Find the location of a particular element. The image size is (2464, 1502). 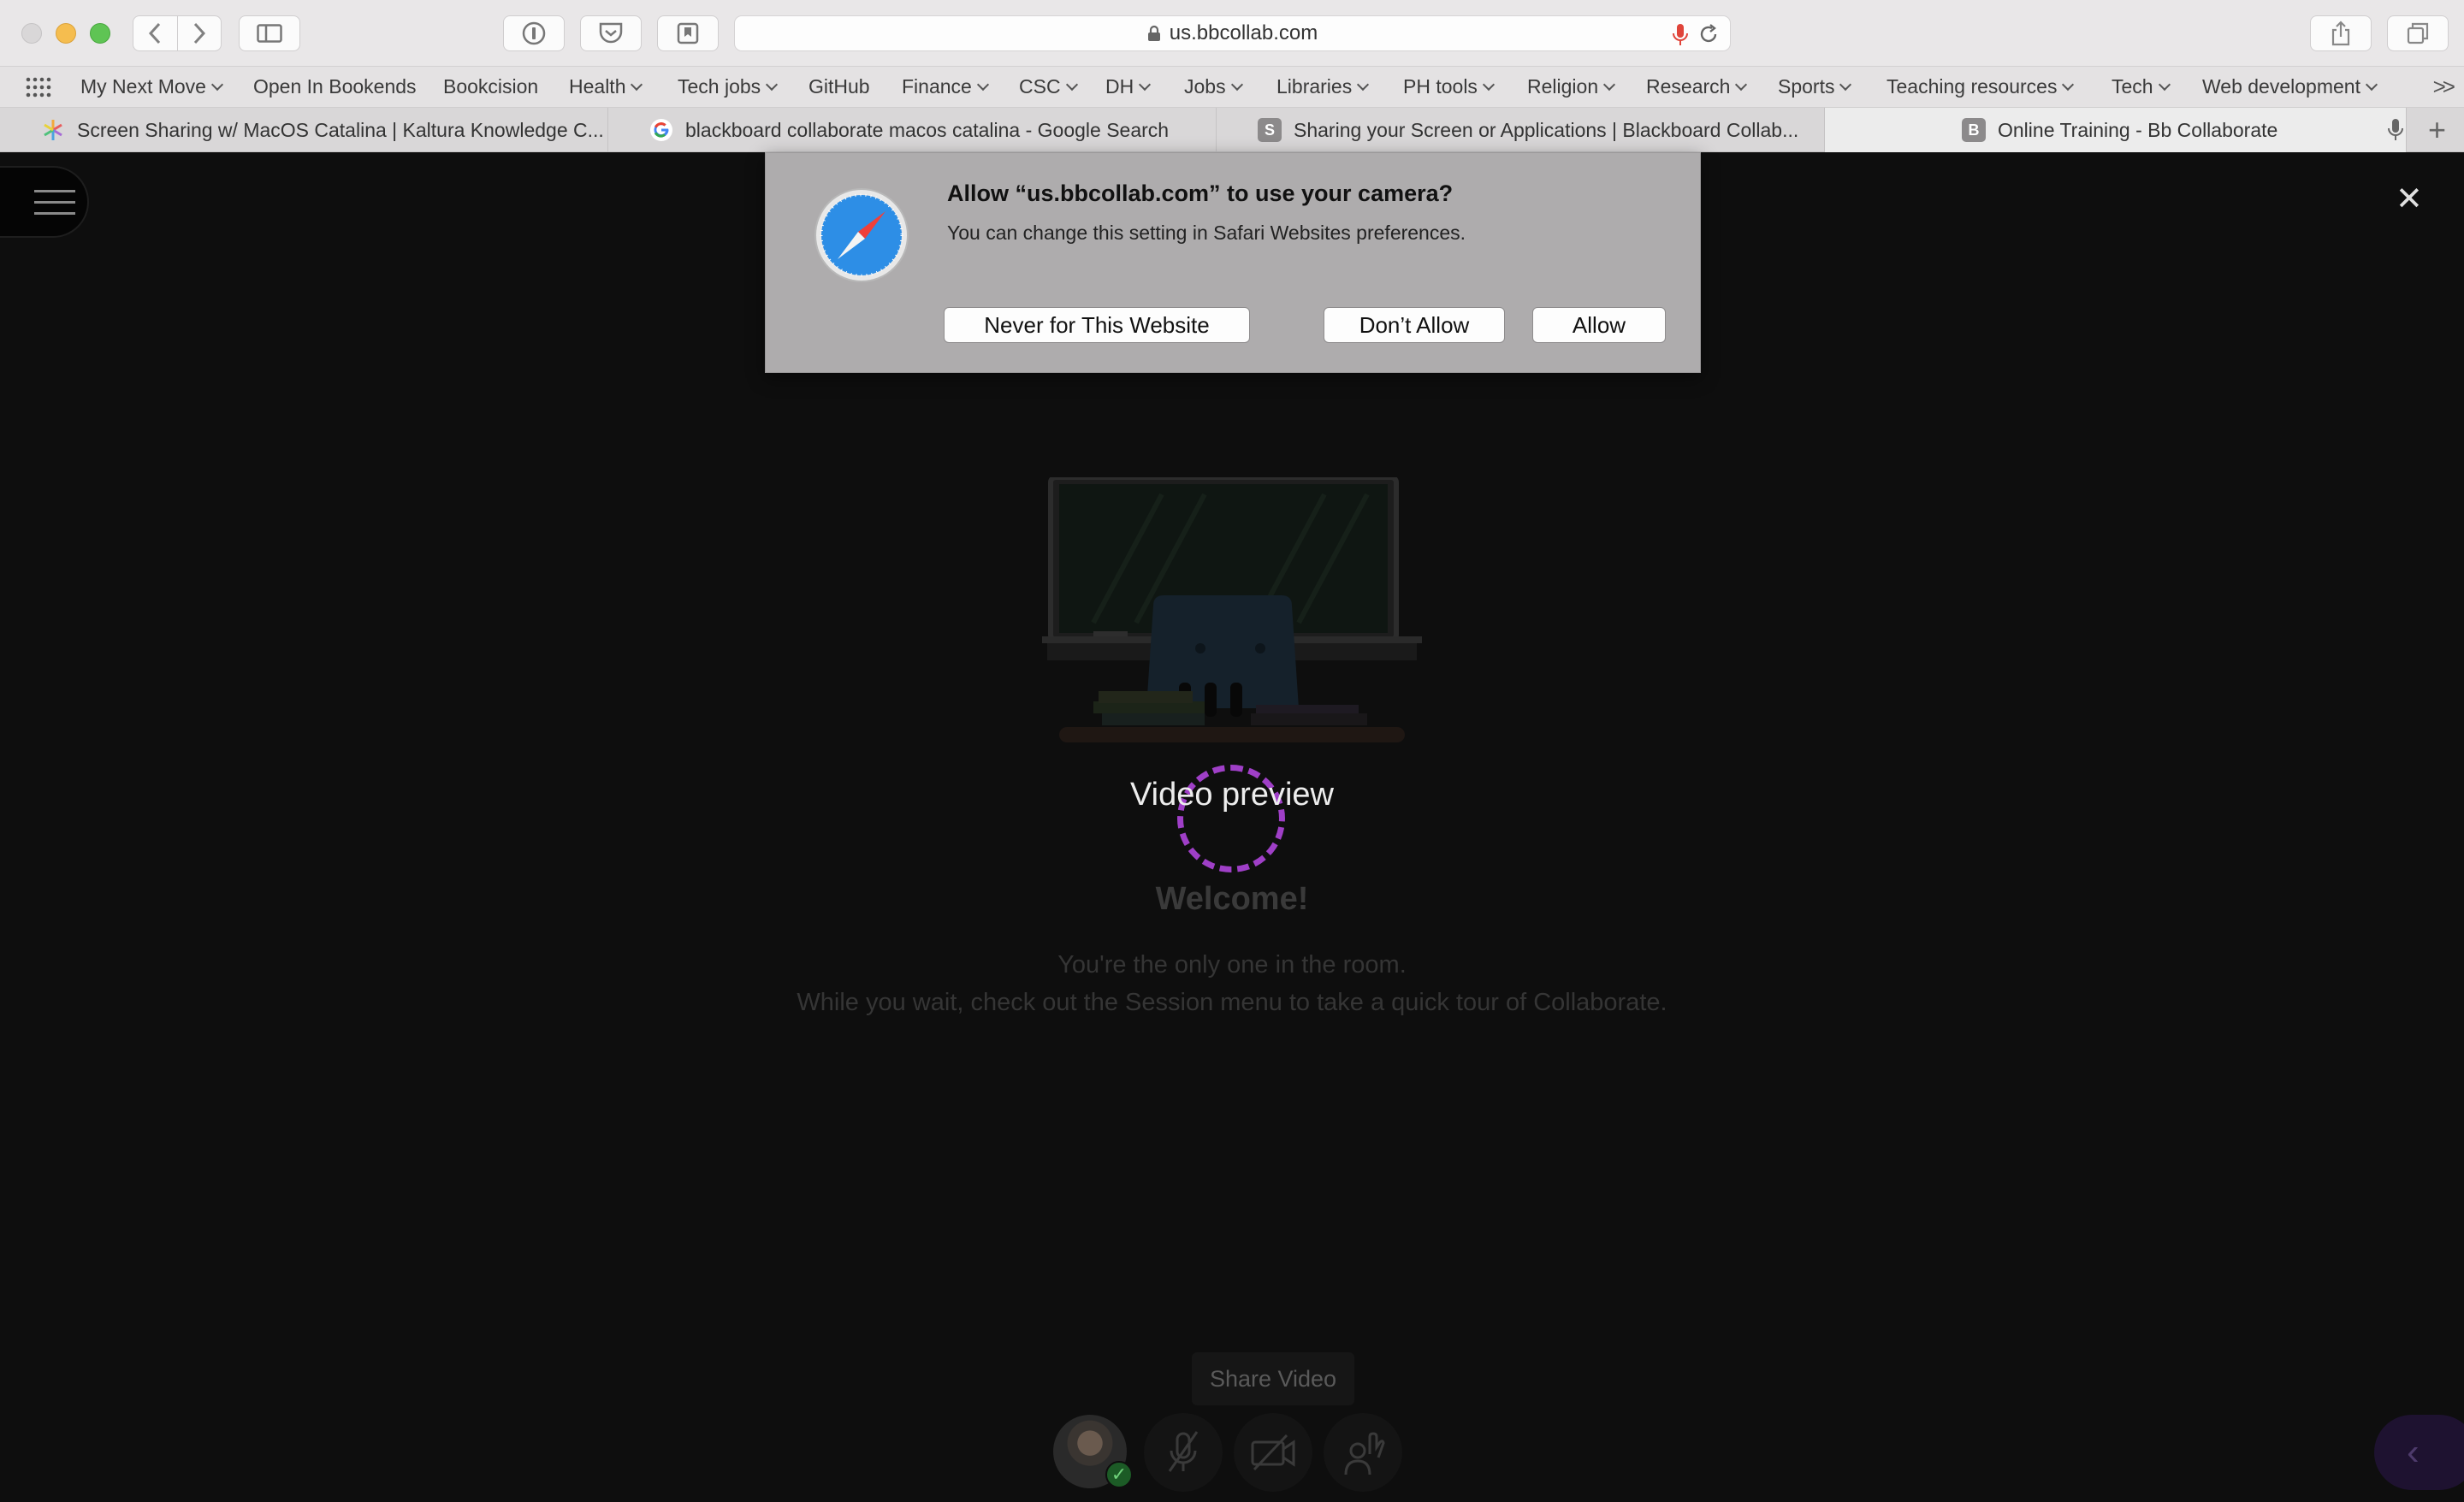

pocket-icon is located at coordinates (611, 33).